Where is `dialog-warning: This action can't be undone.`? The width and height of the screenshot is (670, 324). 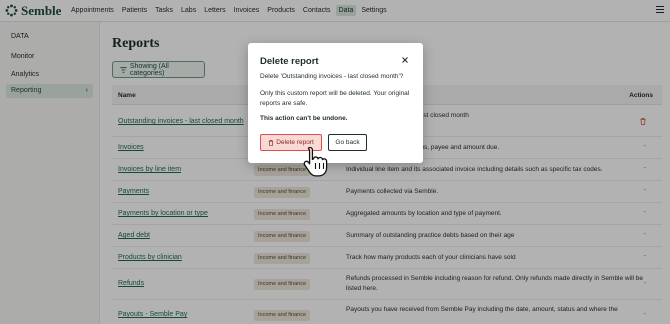 dialog-warning: This action can't be undone. is located at coordinates (304, 118).